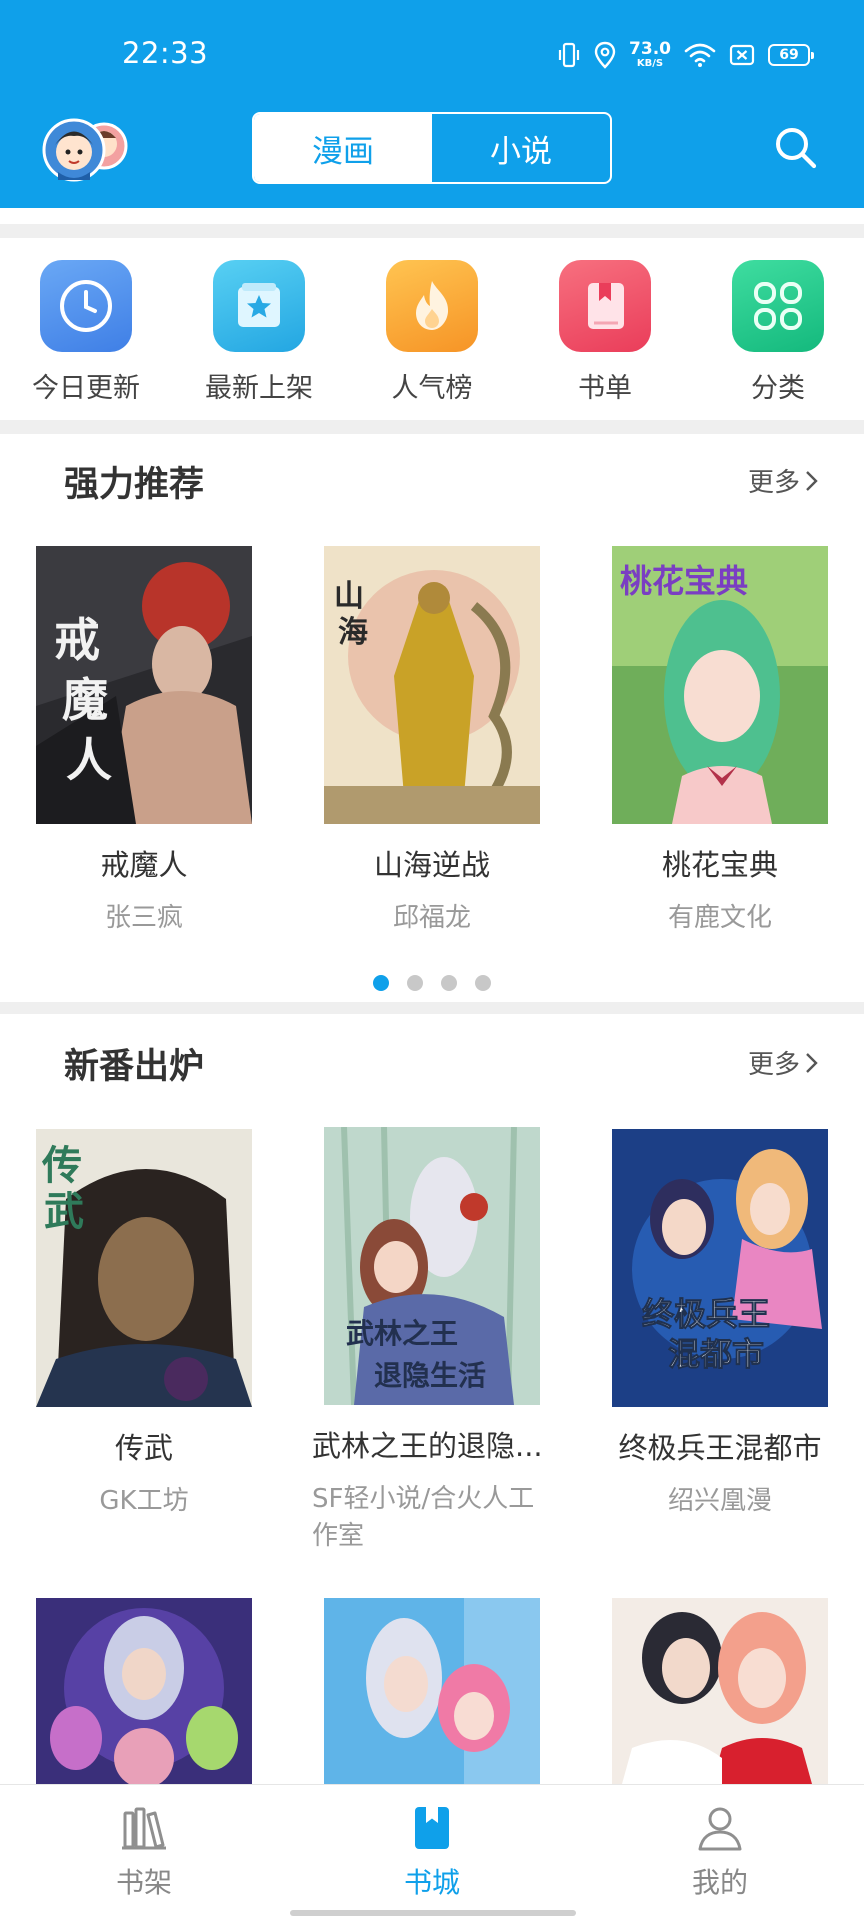  Describe the element at coordinates (343, 148) in the screenshot. I see `tab-comics: 漫画` at that location.